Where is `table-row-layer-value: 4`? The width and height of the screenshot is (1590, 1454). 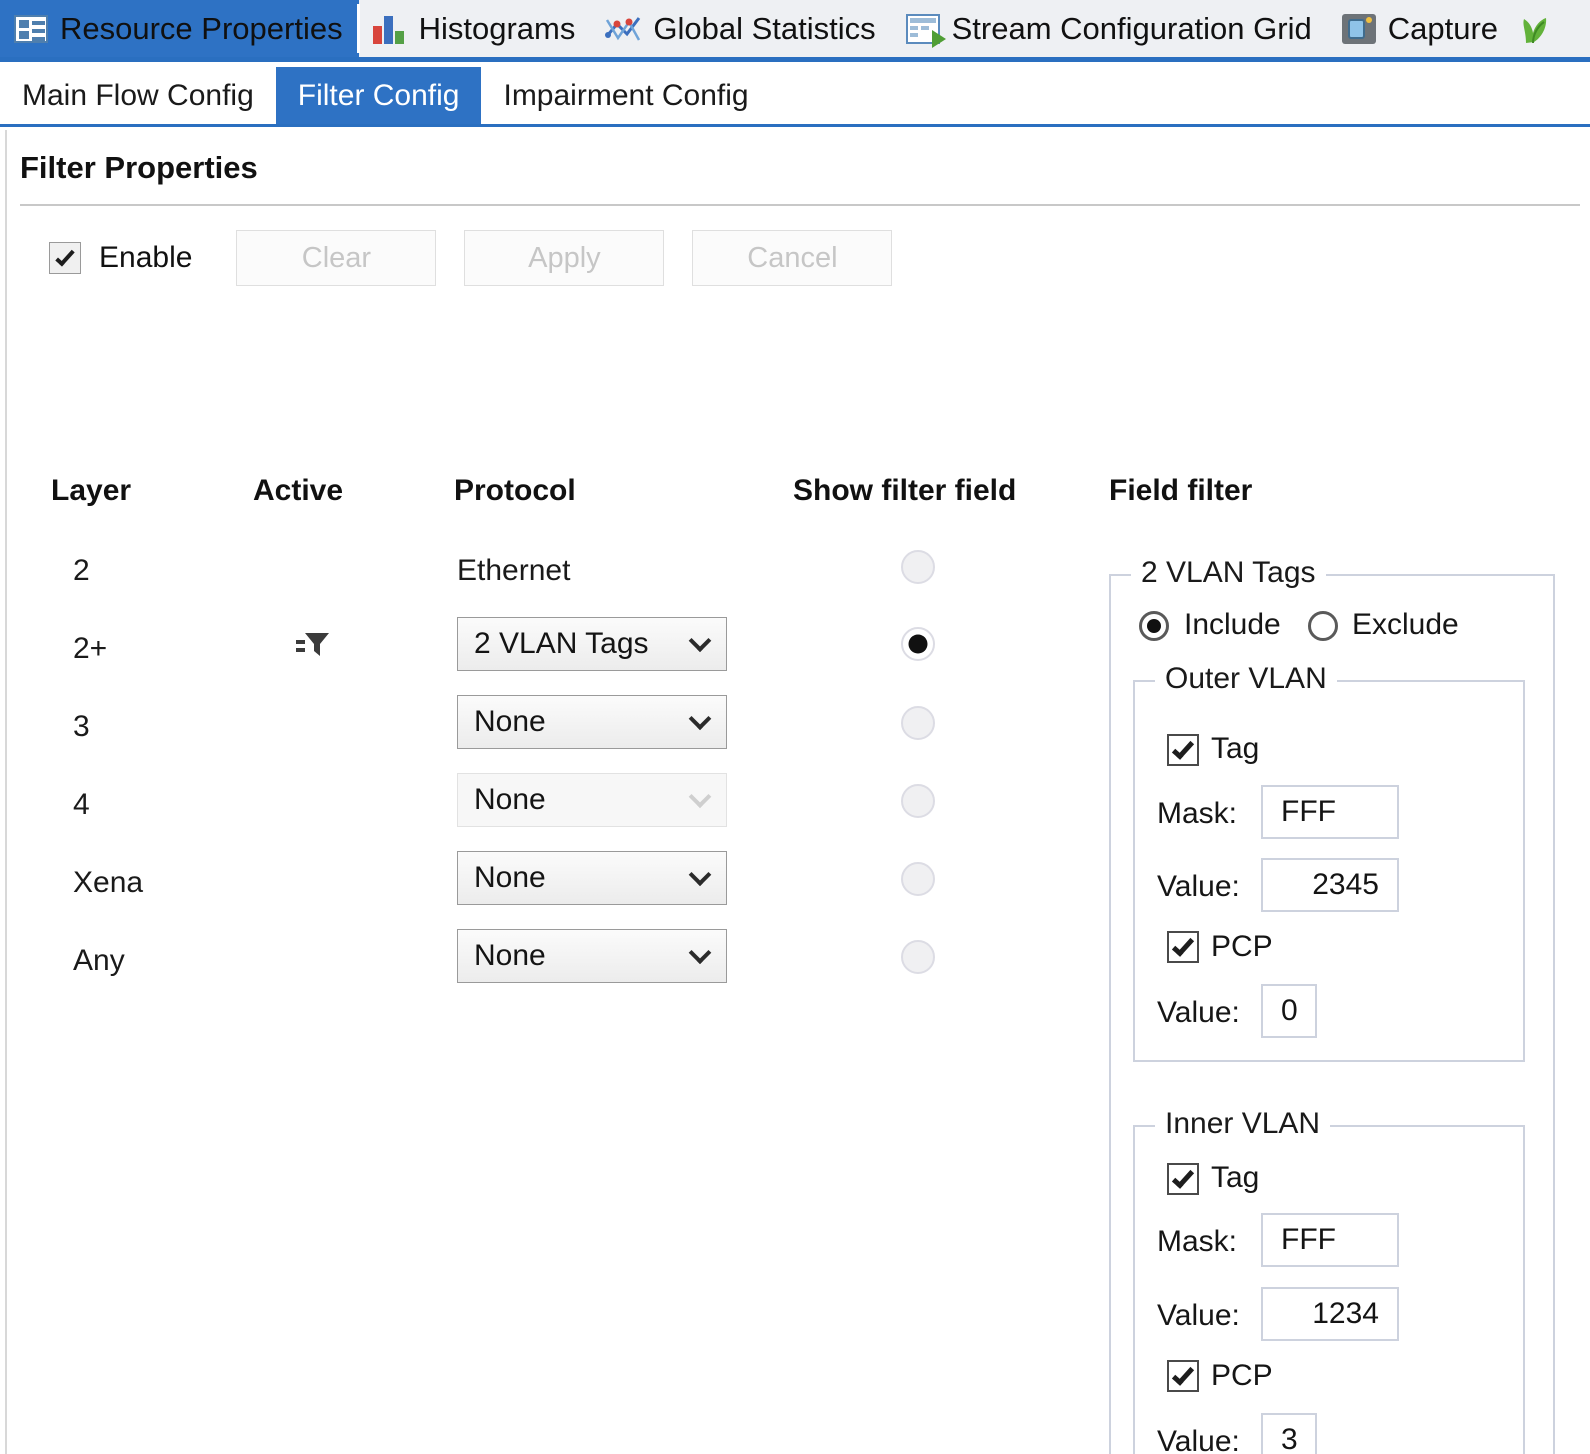 table-row-layer-value: 4 is located at coordinates (81, 804).